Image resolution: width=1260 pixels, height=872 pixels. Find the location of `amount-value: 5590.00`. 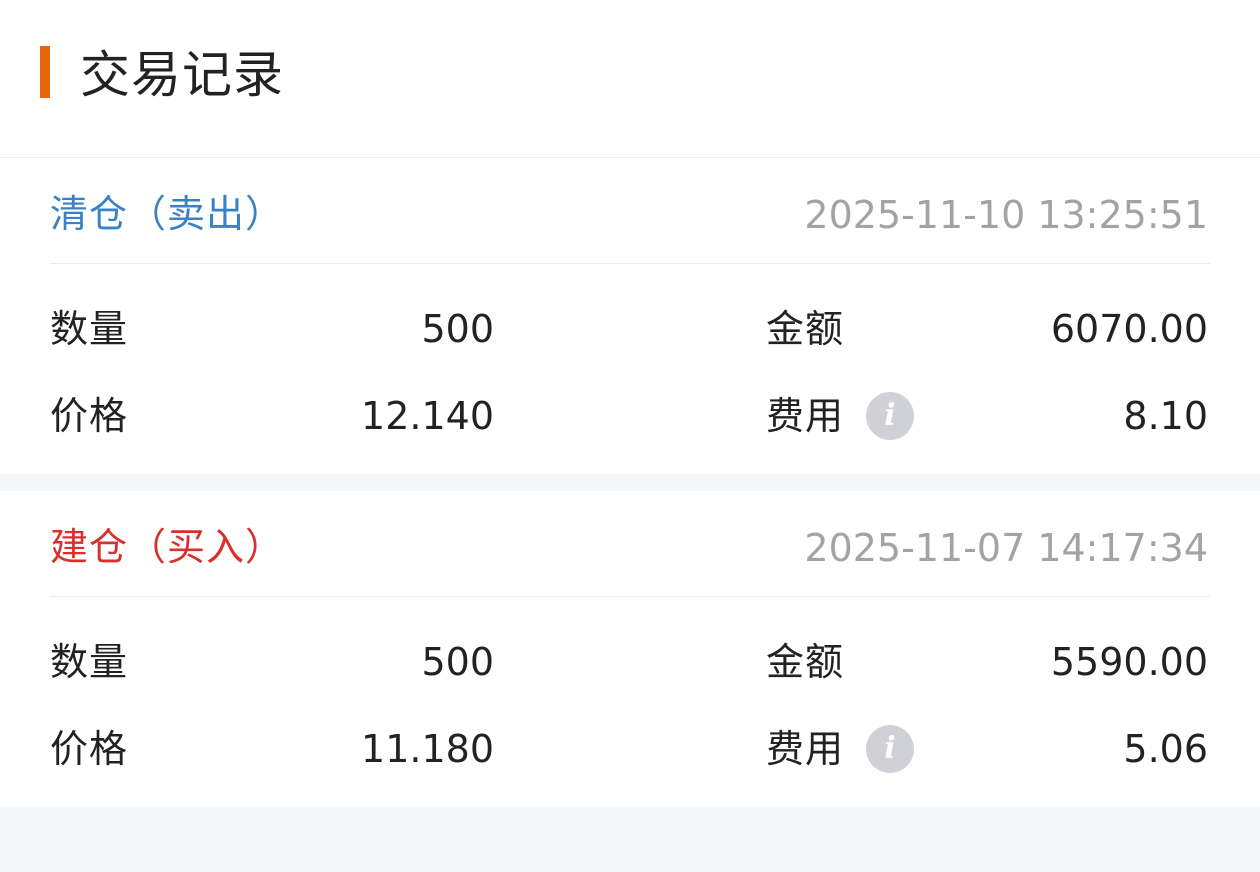

amount-value: 5590.00 is located at coordinates (1129, 662).